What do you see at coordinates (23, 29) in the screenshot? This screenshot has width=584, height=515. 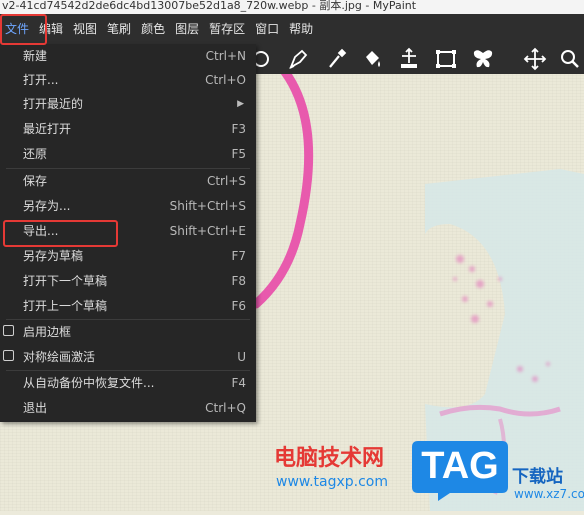 I see `highlight-file-menu` at bounding box center [23, 29].